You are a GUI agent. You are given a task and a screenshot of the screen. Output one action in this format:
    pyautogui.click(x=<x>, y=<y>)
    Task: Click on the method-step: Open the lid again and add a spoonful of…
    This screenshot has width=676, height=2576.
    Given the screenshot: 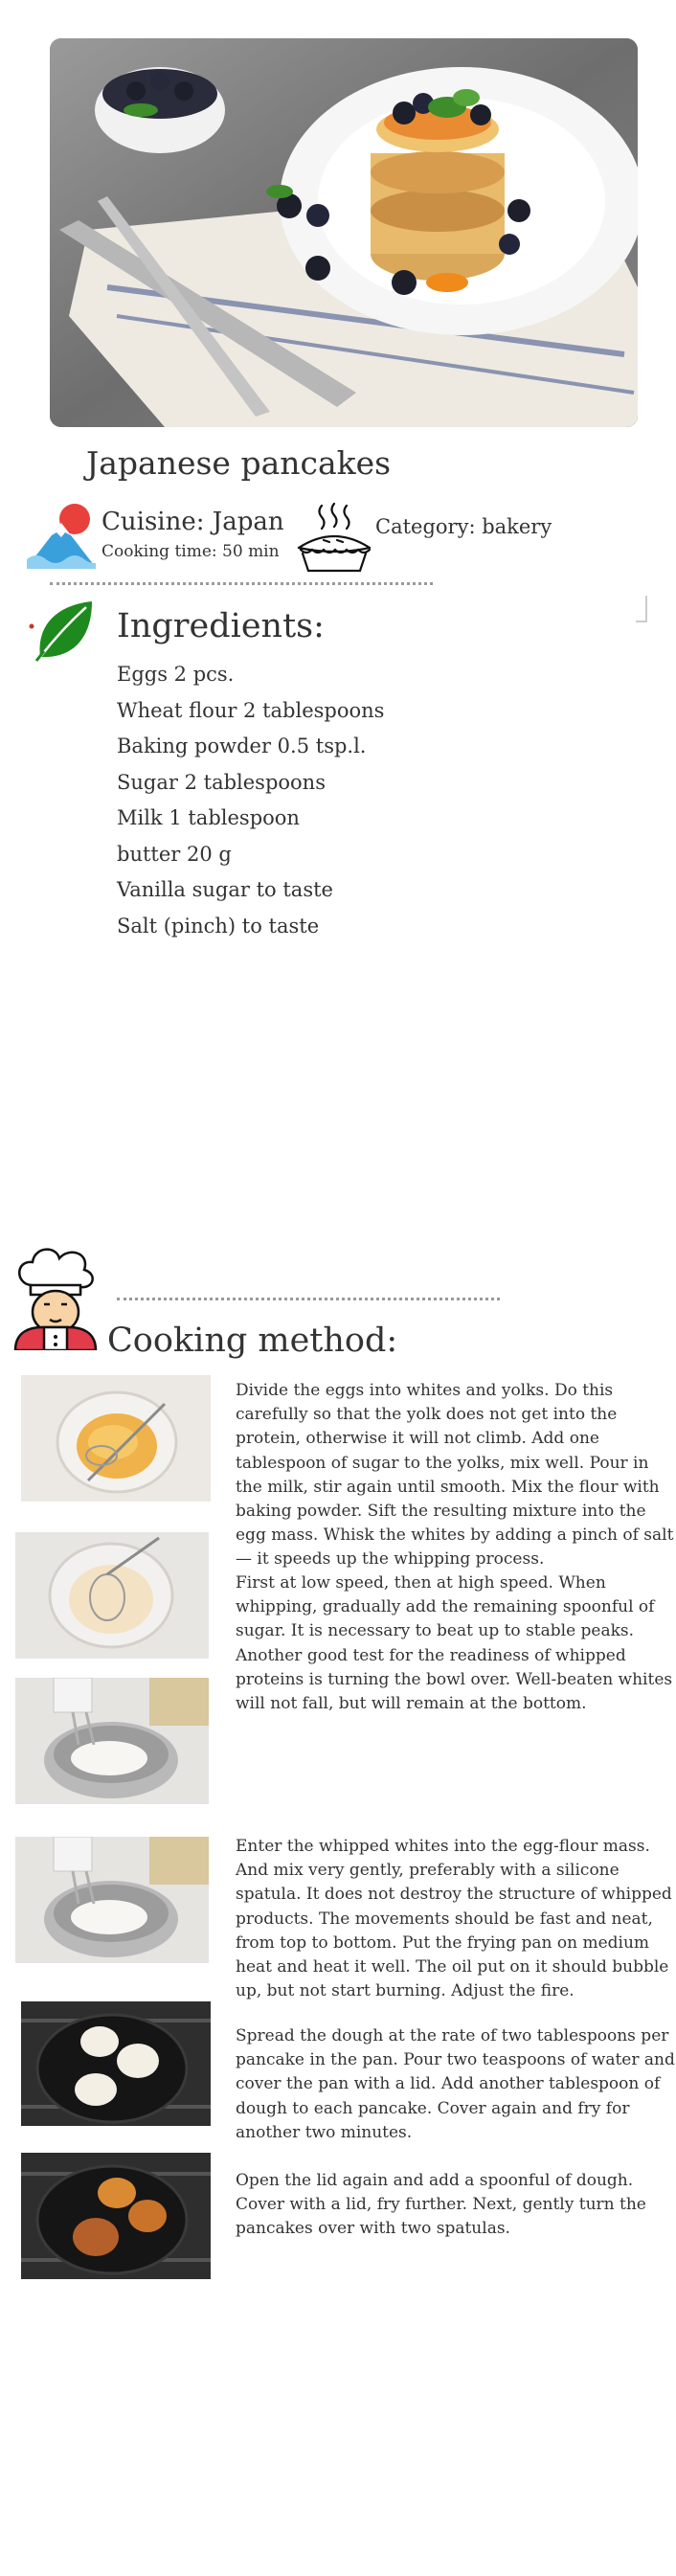 What is the action you would take?
    pyautogui.click(x=441, y=2205)
    